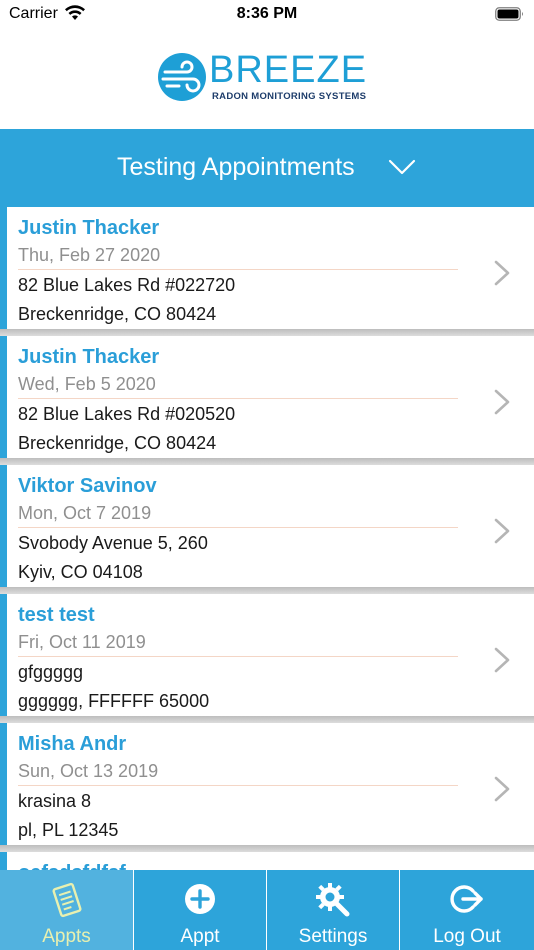 The width and height of the screenshot is (534, 950). I want to click on logo-subtitle: RADON MONITORING SYSTEMS, so click(289, 96).